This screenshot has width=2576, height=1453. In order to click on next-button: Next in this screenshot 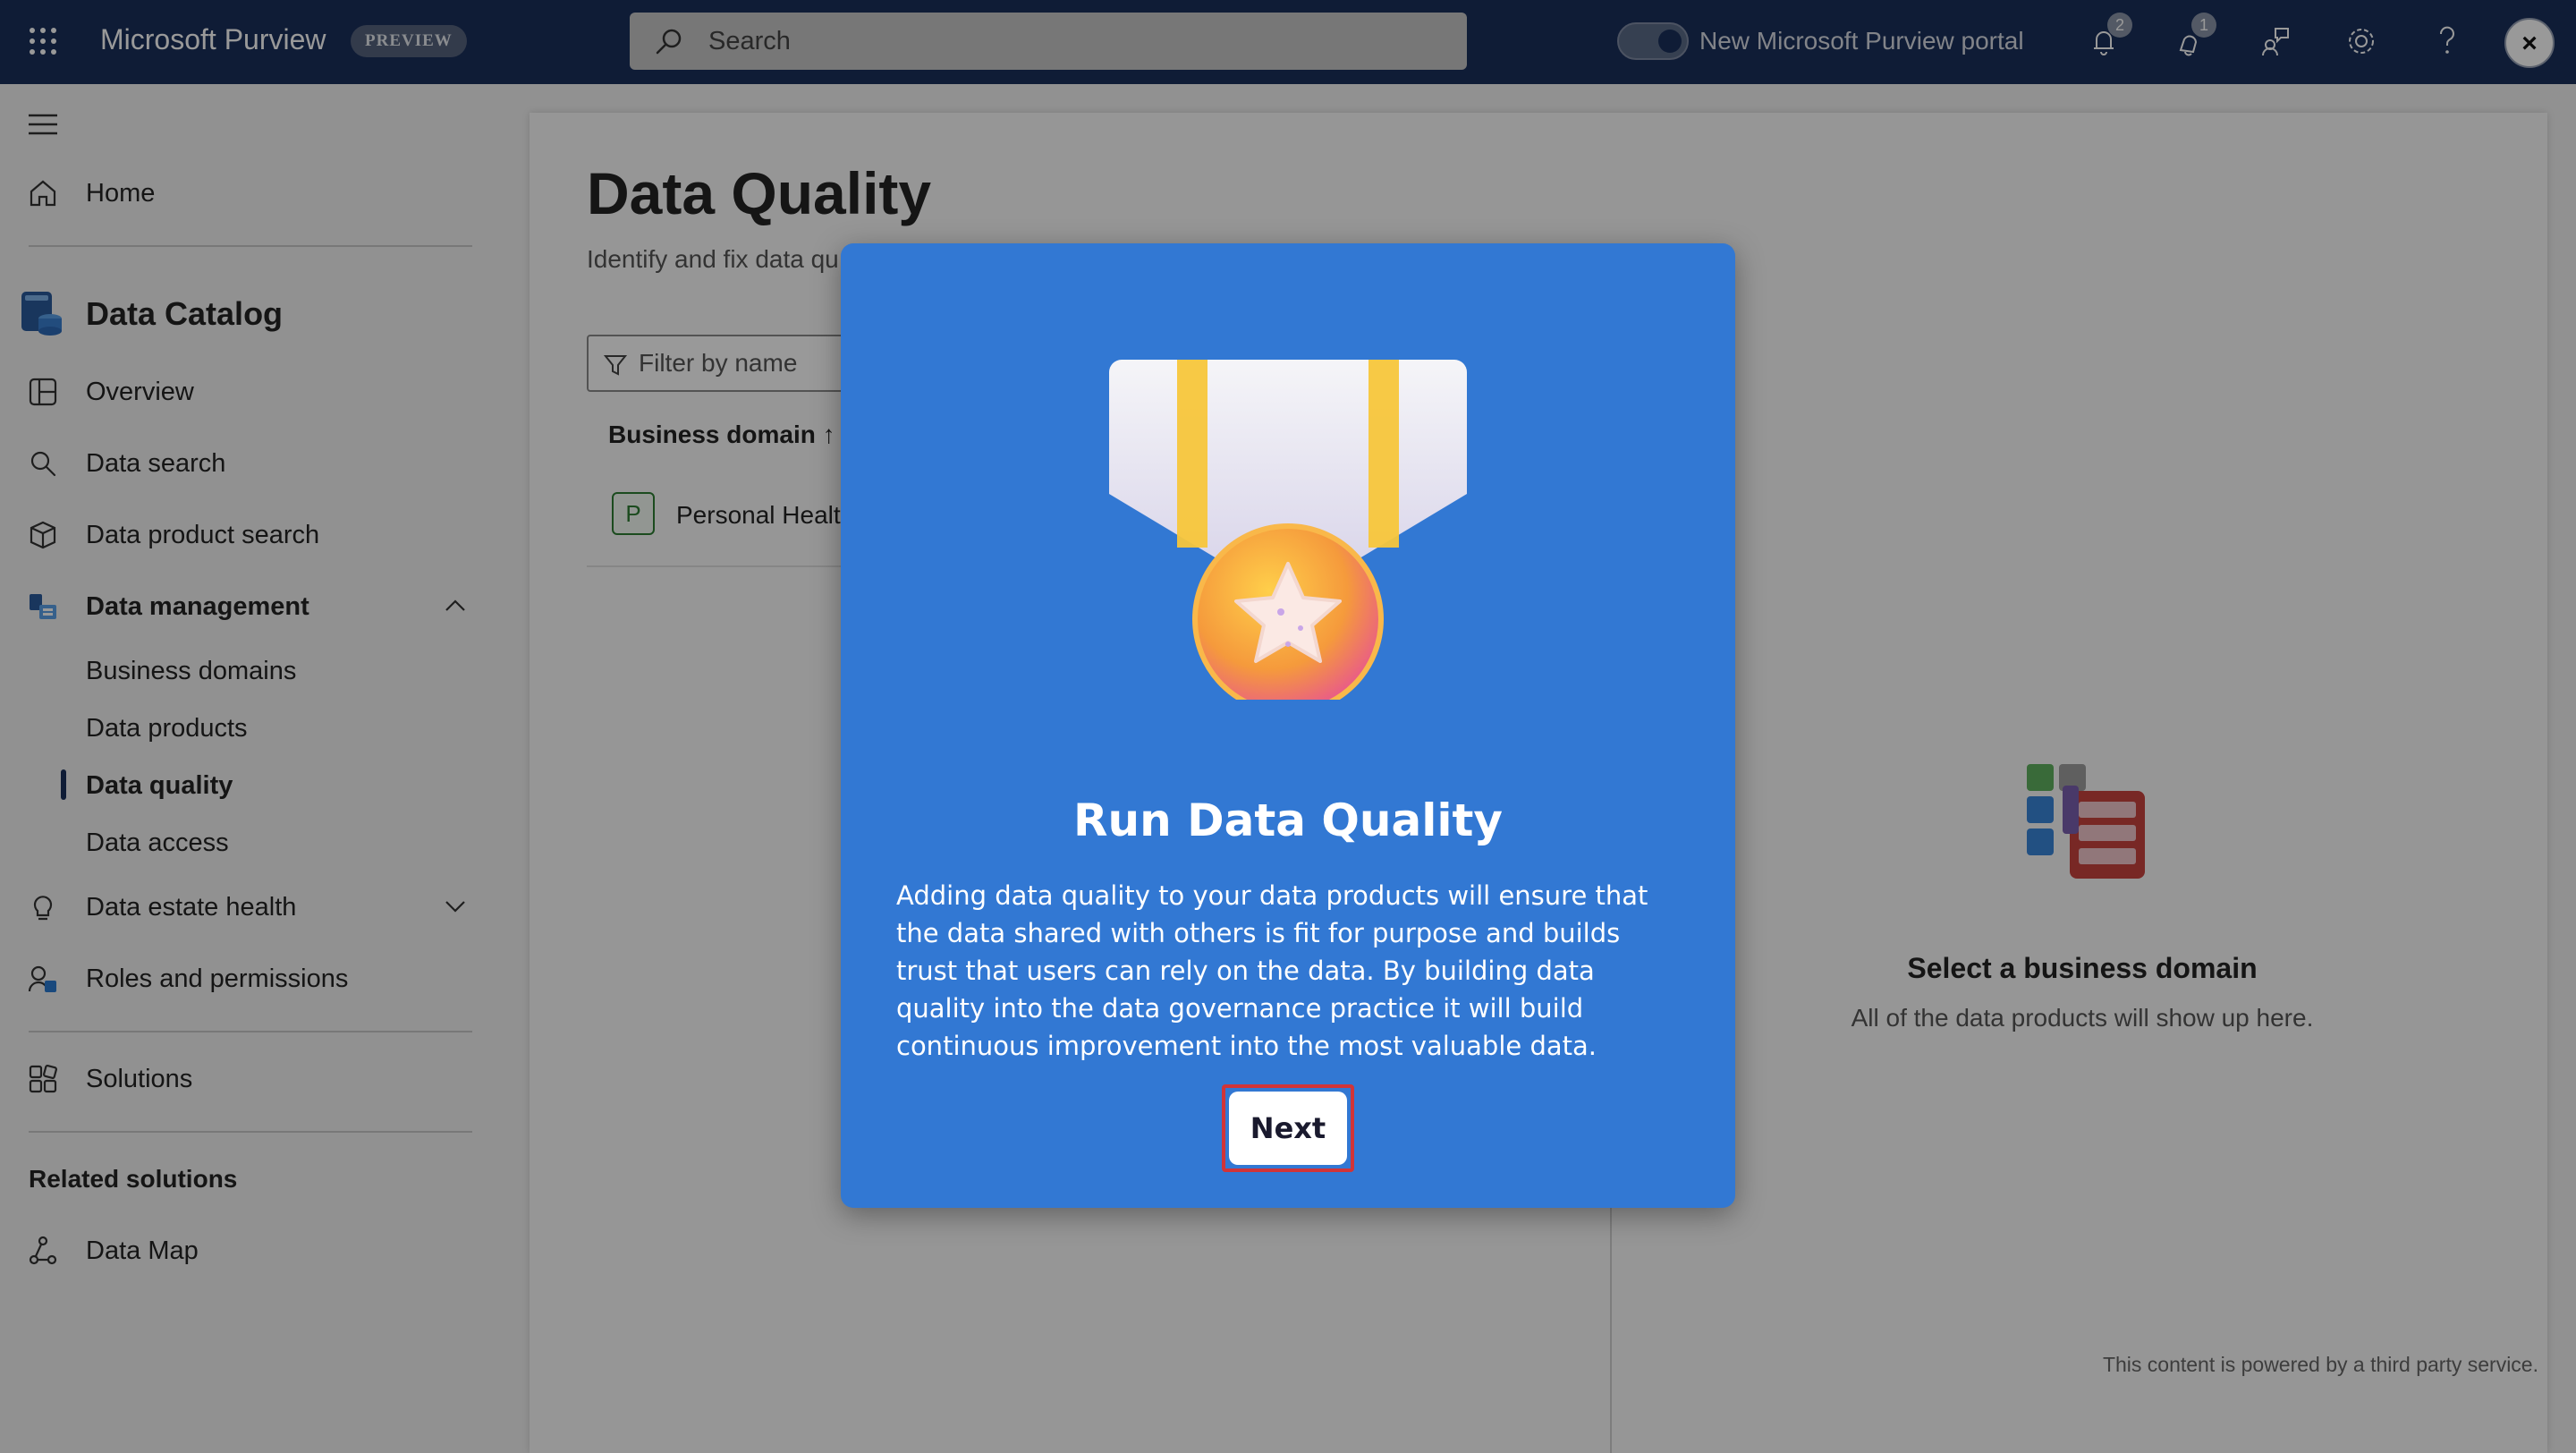, I will do `click(1288, 1128)`.